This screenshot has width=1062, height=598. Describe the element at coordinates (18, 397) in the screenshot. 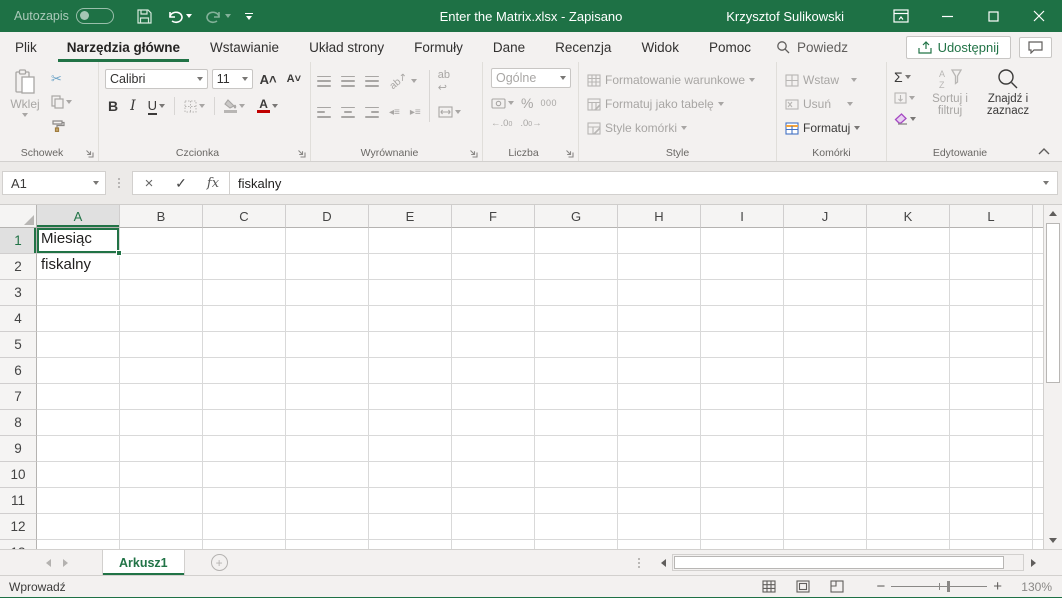

I see `row-header-7: 7` at that location.